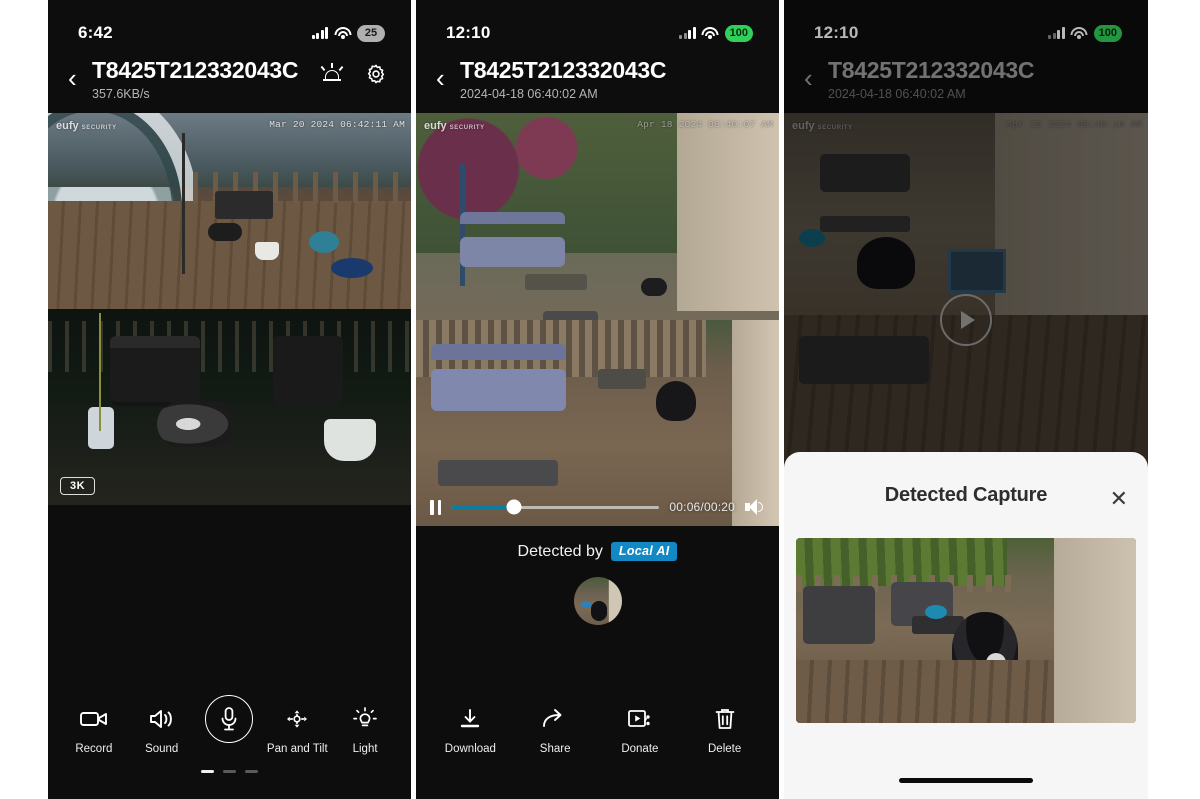 This screenshot has height=799, width=1200. Describe the element at coordinates (462, 224) in the screenshot. I see `scene-umbrella` at that location.